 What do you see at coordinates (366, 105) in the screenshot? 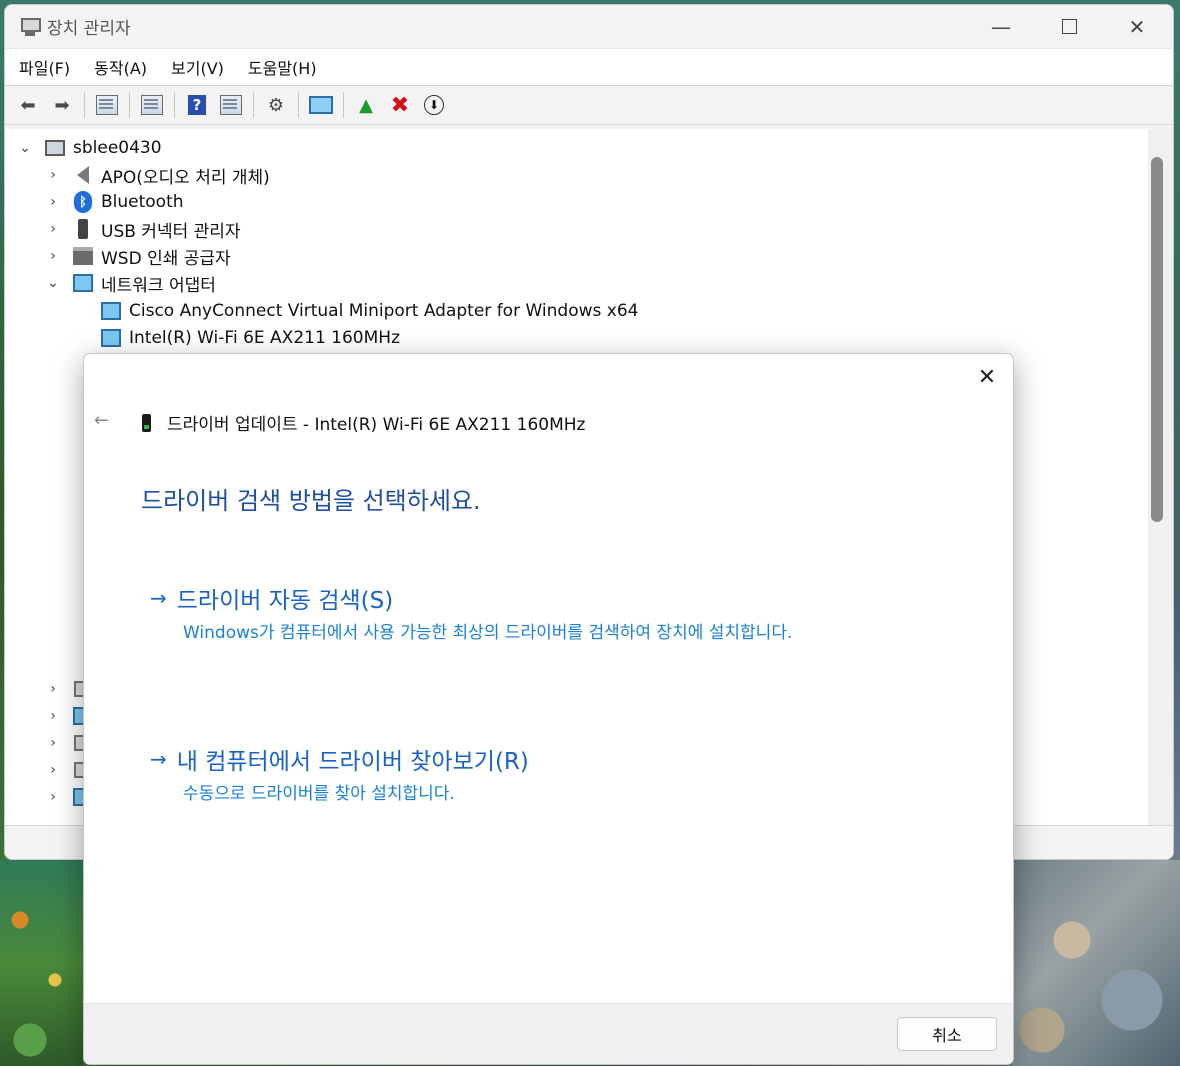
I see `update-driver-icon: ▲` at bounding box center [366, 105].